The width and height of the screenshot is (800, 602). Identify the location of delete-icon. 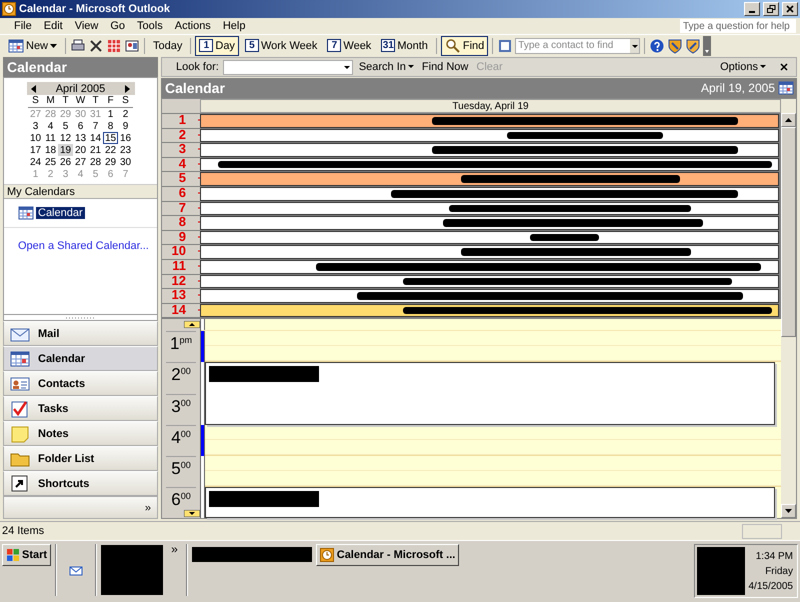
(96, 46).